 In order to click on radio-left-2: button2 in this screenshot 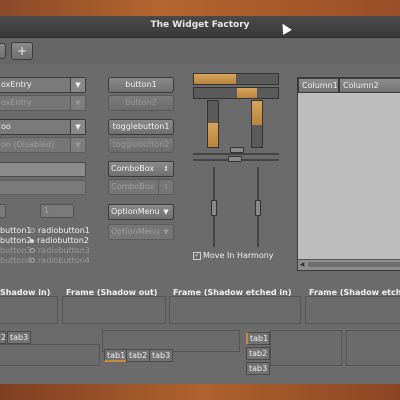, I will do `click(15, 240)`.